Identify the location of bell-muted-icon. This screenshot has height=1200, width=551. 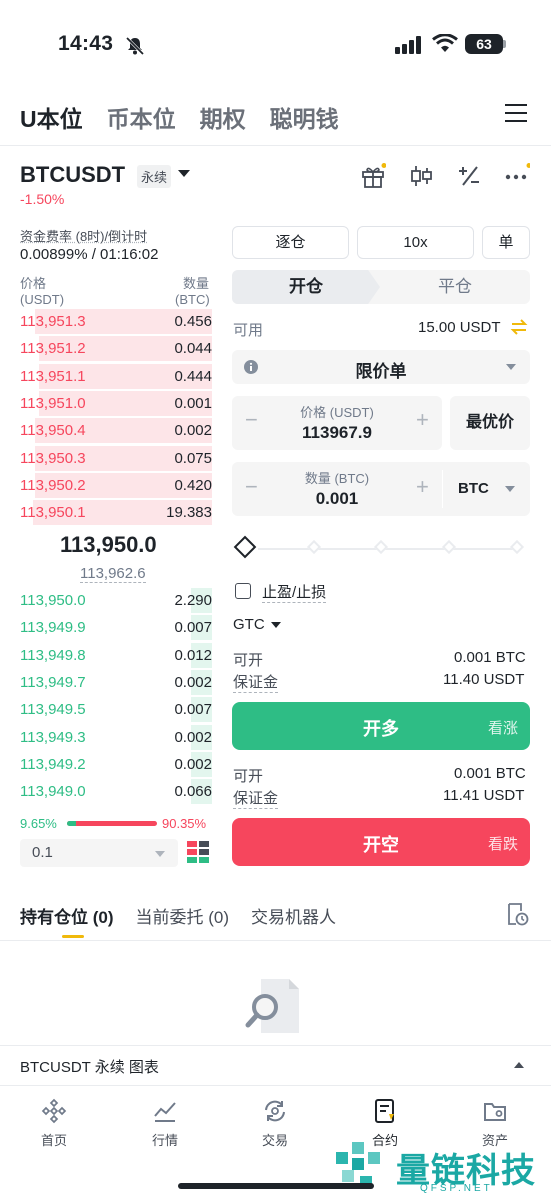
(135, 46).